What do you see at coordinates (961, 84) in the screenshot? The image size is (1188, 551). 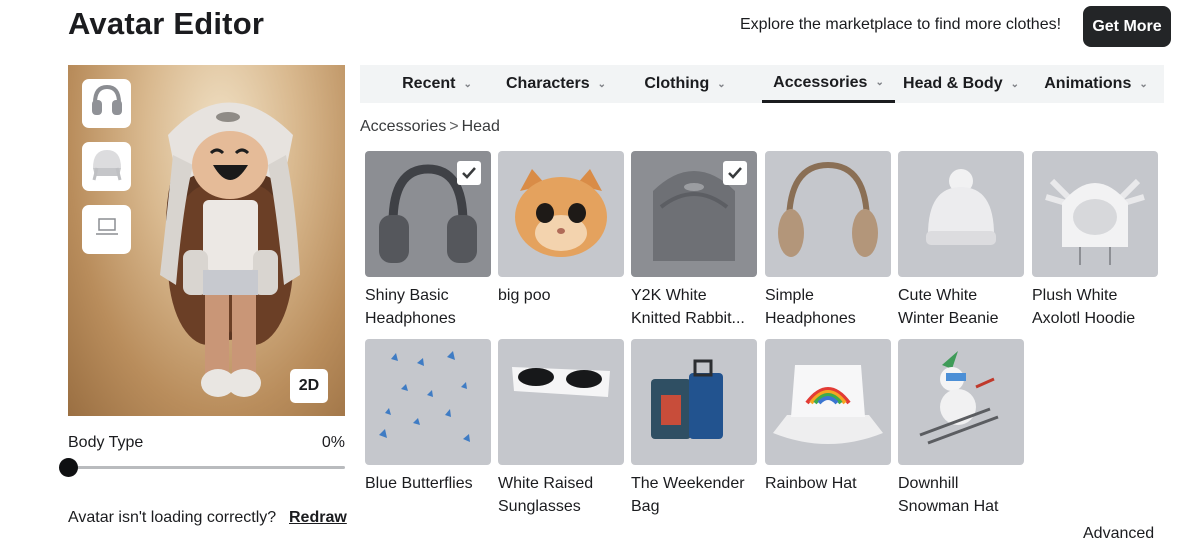 I see `tab-head-body: Head & Body ⌄` at bounding box center [961, 84].